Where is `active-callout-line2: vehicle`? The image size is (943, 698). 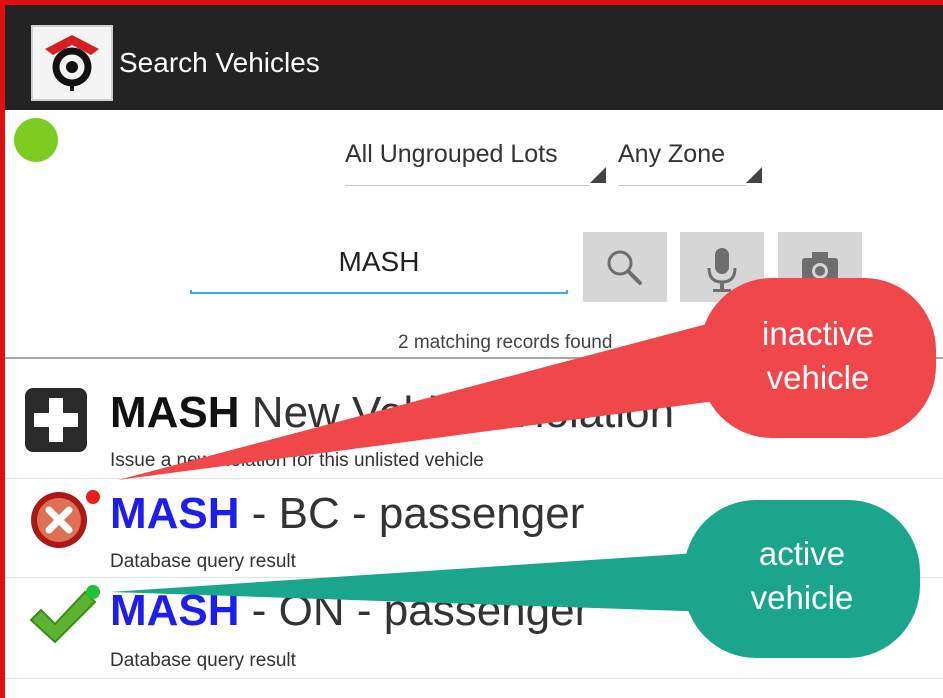 active-callout-line2: vehicle is located at coordinates (802, 597).